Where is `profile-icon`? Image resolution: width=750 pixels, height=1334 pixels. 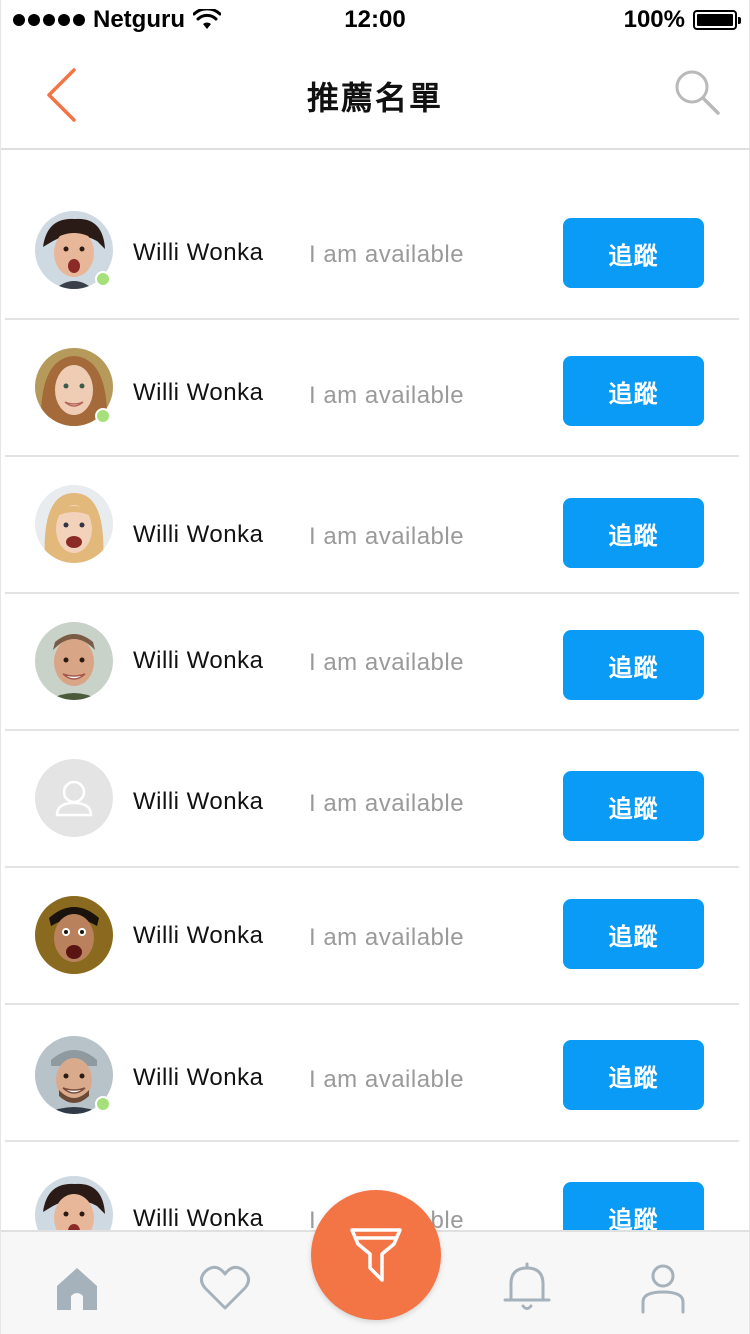 profile-icon is located at coordinates (663, 1289).